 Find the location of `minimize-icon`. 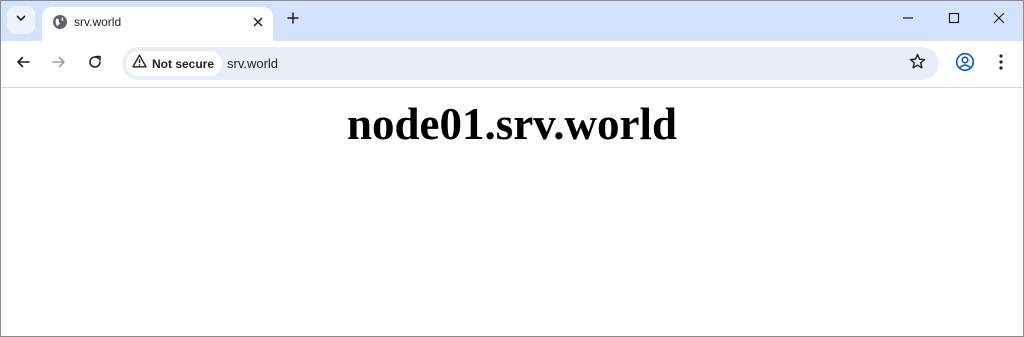

minimize-icon is located at coordinates (908, 20).